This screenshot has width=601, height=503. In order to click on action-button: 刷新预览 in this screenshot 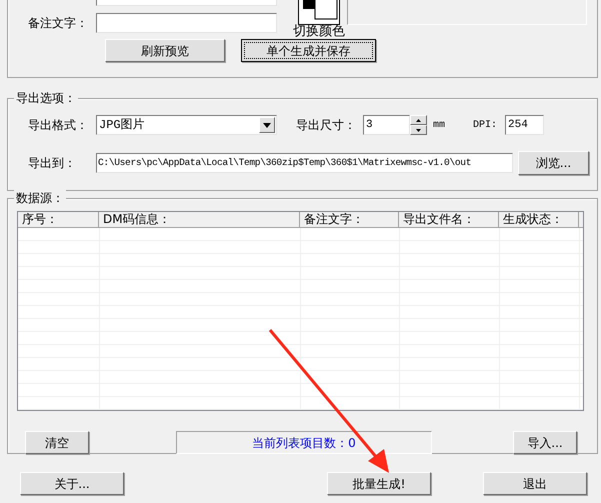, I will do `click(165, 50)`.